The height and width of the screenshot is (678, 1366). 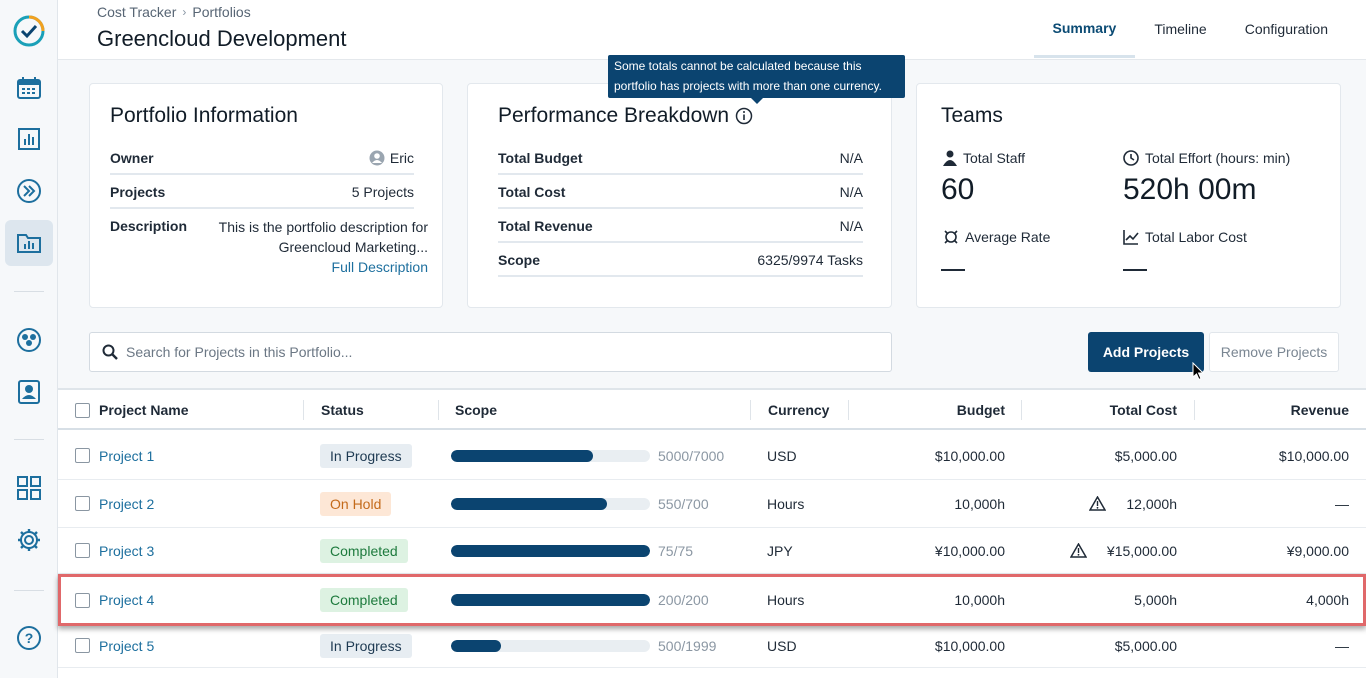 I want to click on projects-label: Projects, so click(x=138, y=192).